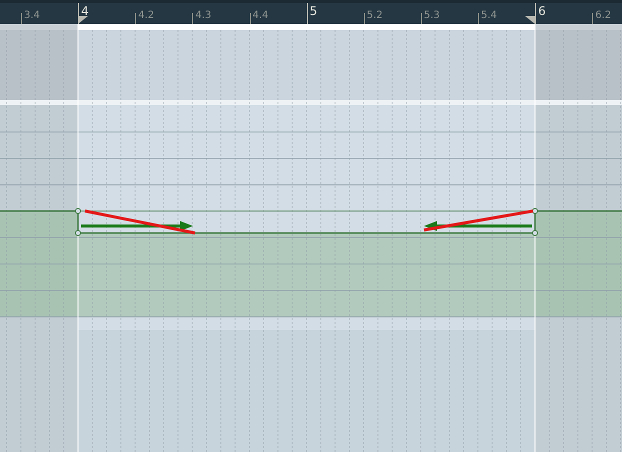  Describe the element at coordinates (32, 16) in the screenshot. I see `ruler-label: 3.4` at that location.